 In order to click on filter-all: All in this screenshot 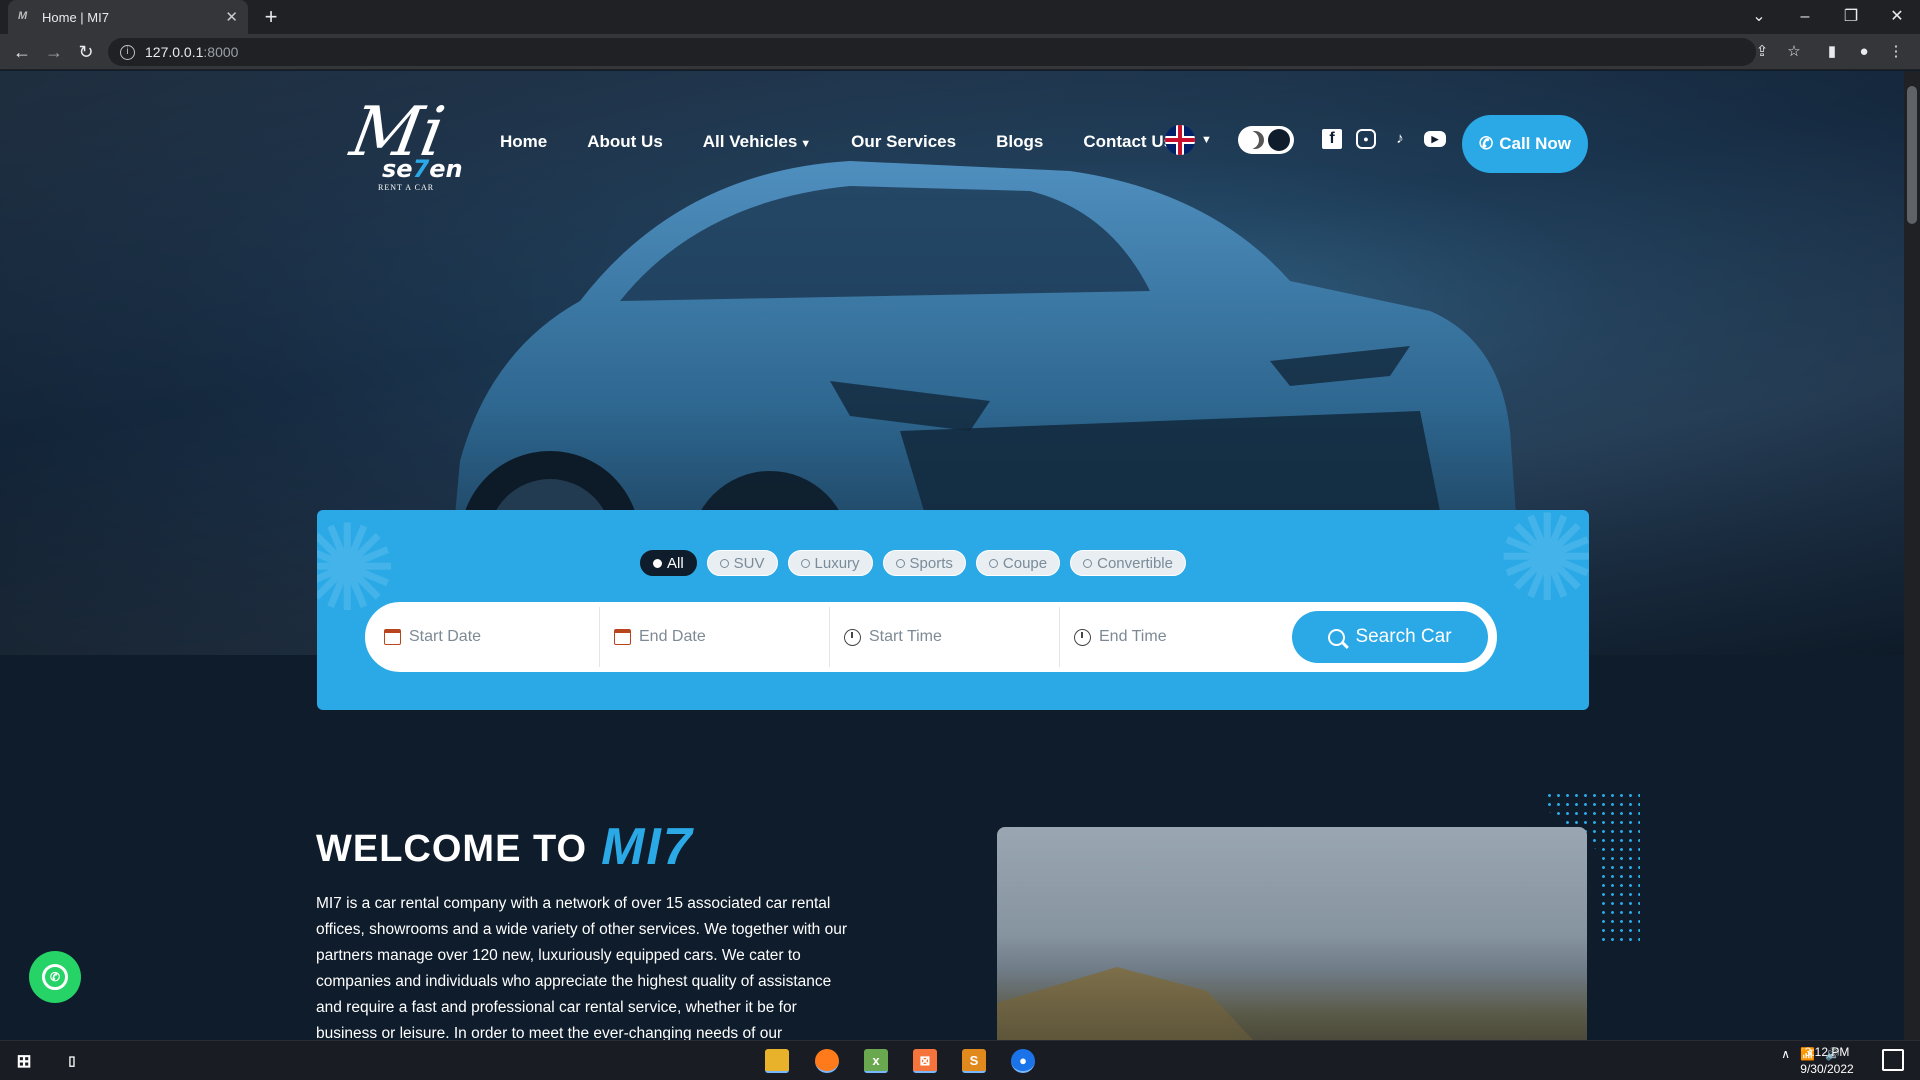, I will do `click(668, 563)`.